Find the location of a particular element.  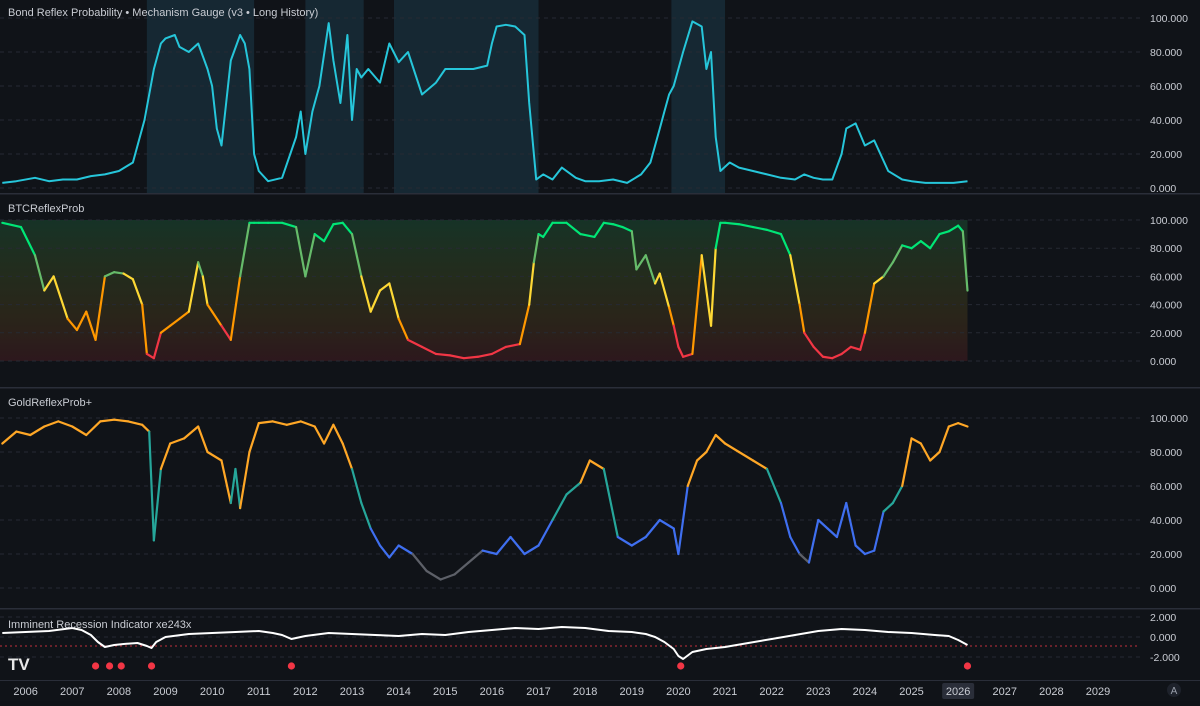

x-tick-label: 2006 is located at coordinates (25, 692).